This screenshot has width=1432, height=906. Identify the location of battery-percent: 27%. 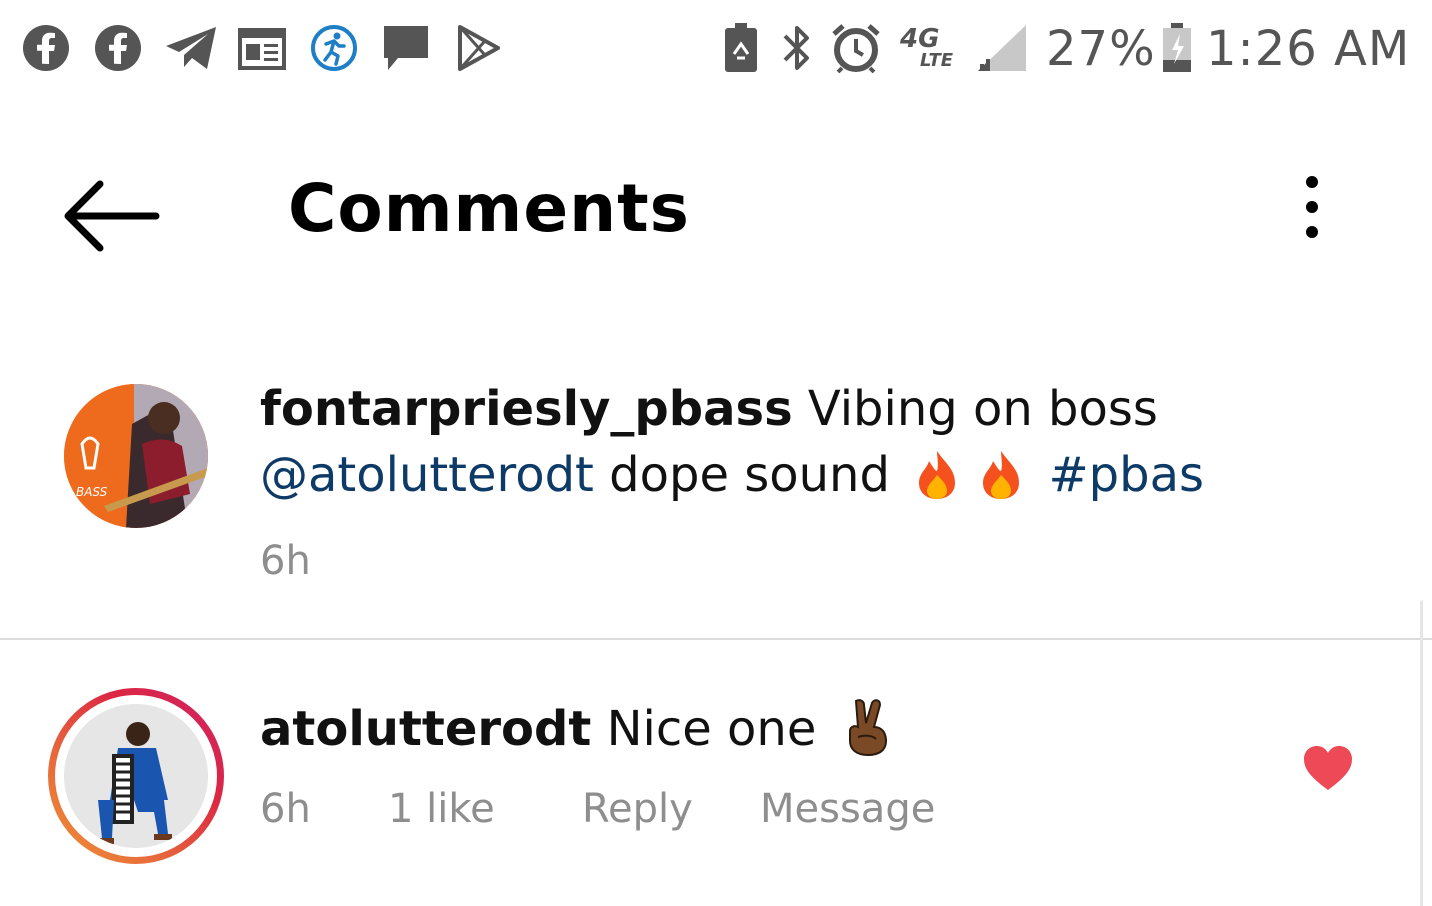
(1101, 49).